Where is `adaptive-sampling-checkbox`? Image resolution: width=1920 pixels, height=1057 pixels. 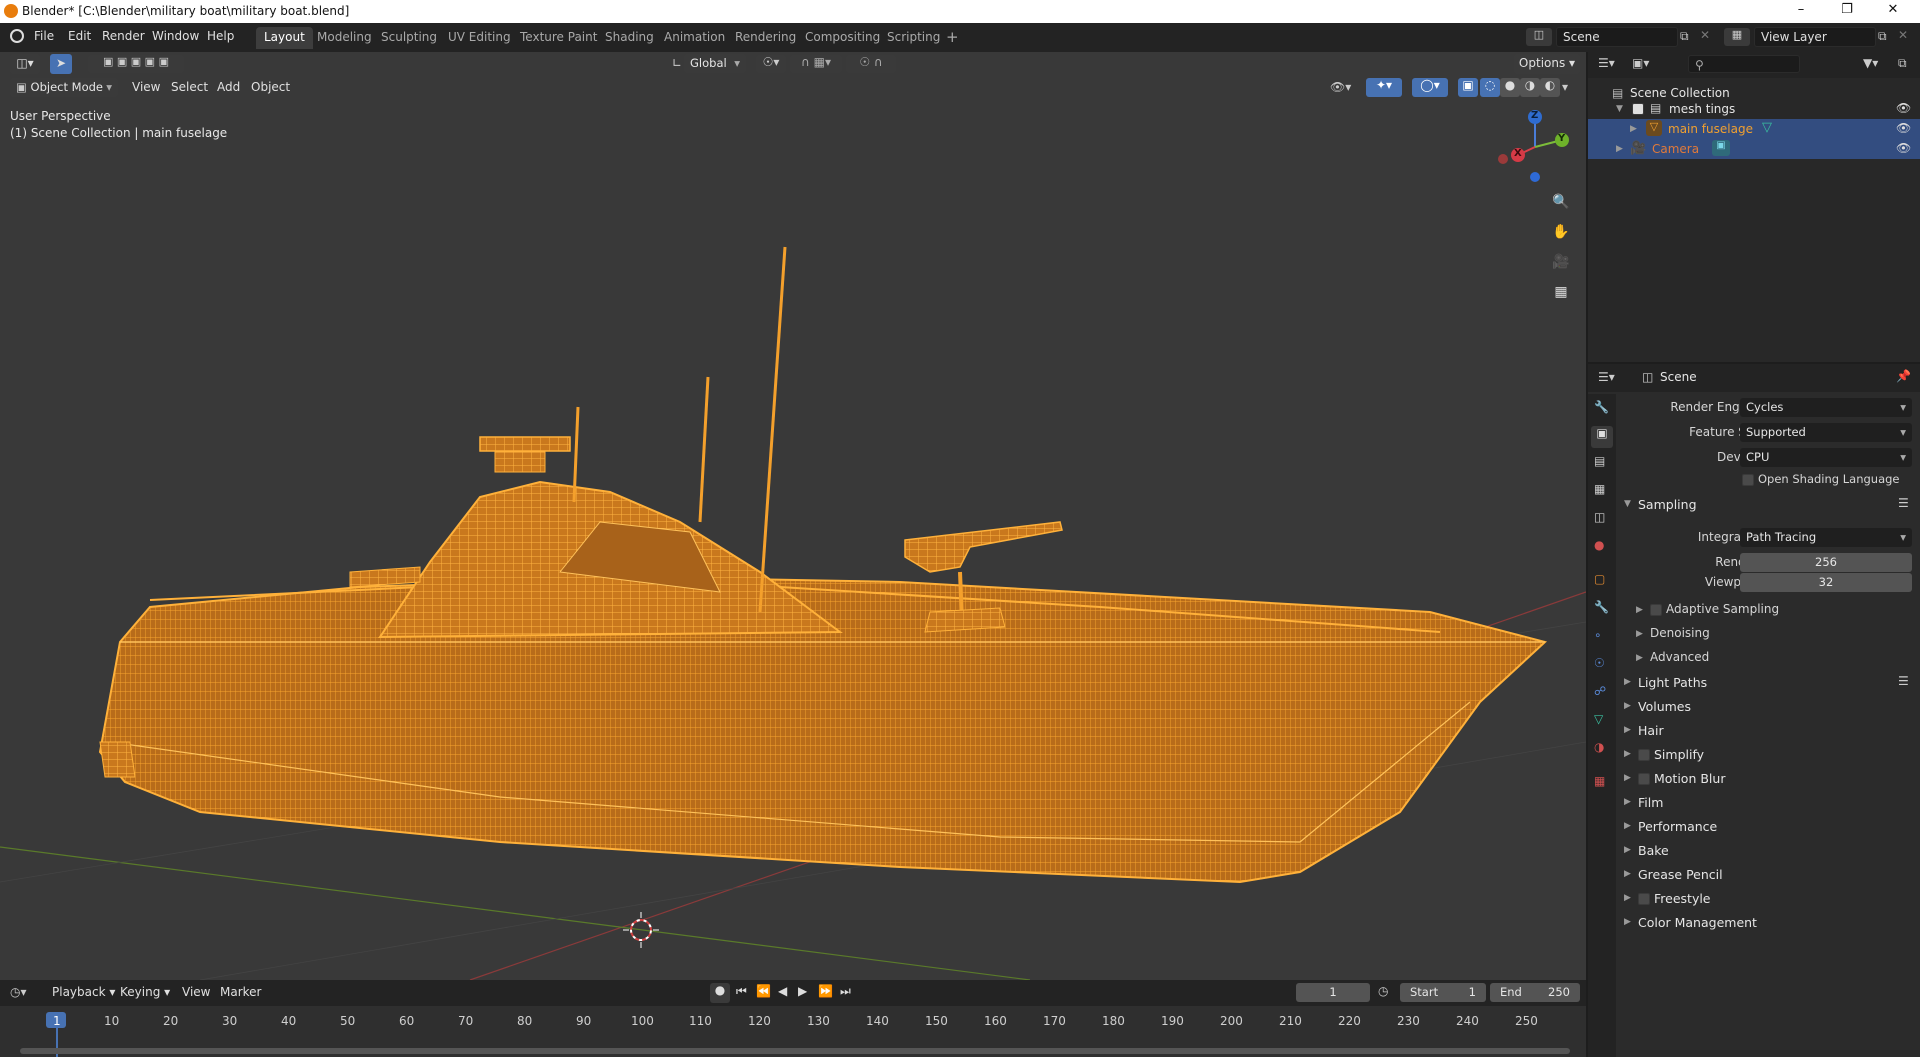
adaptive-sampling-checkbox is located at coordinates (1656, 610).